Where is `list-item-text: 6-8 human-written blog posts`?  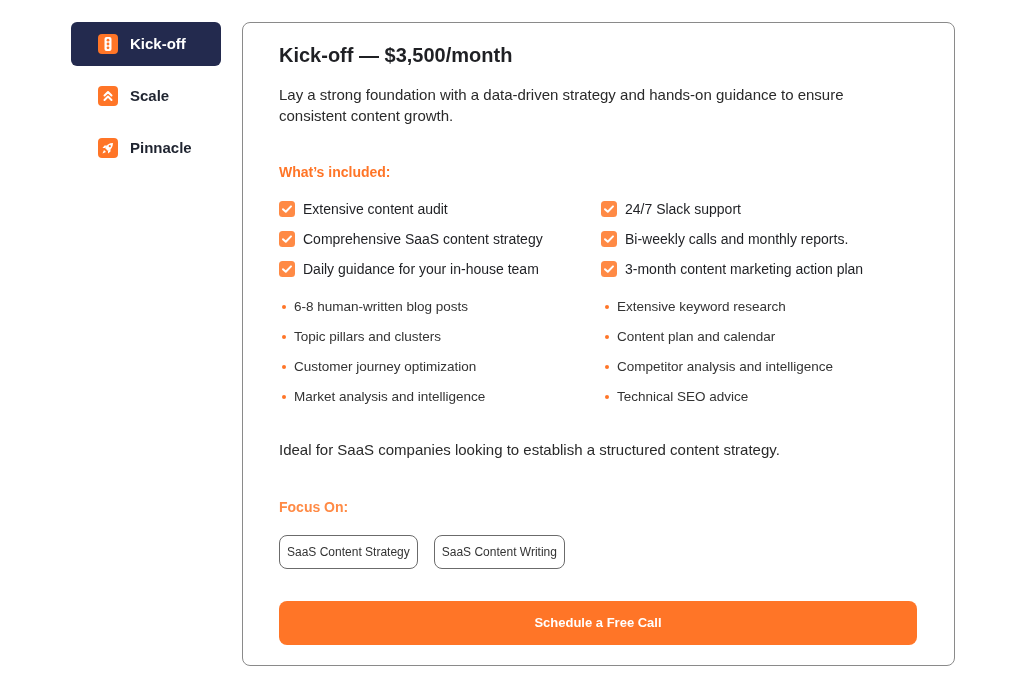 list-item-text: 6-8 human-written blog posts is located at coordinates (381, 306).